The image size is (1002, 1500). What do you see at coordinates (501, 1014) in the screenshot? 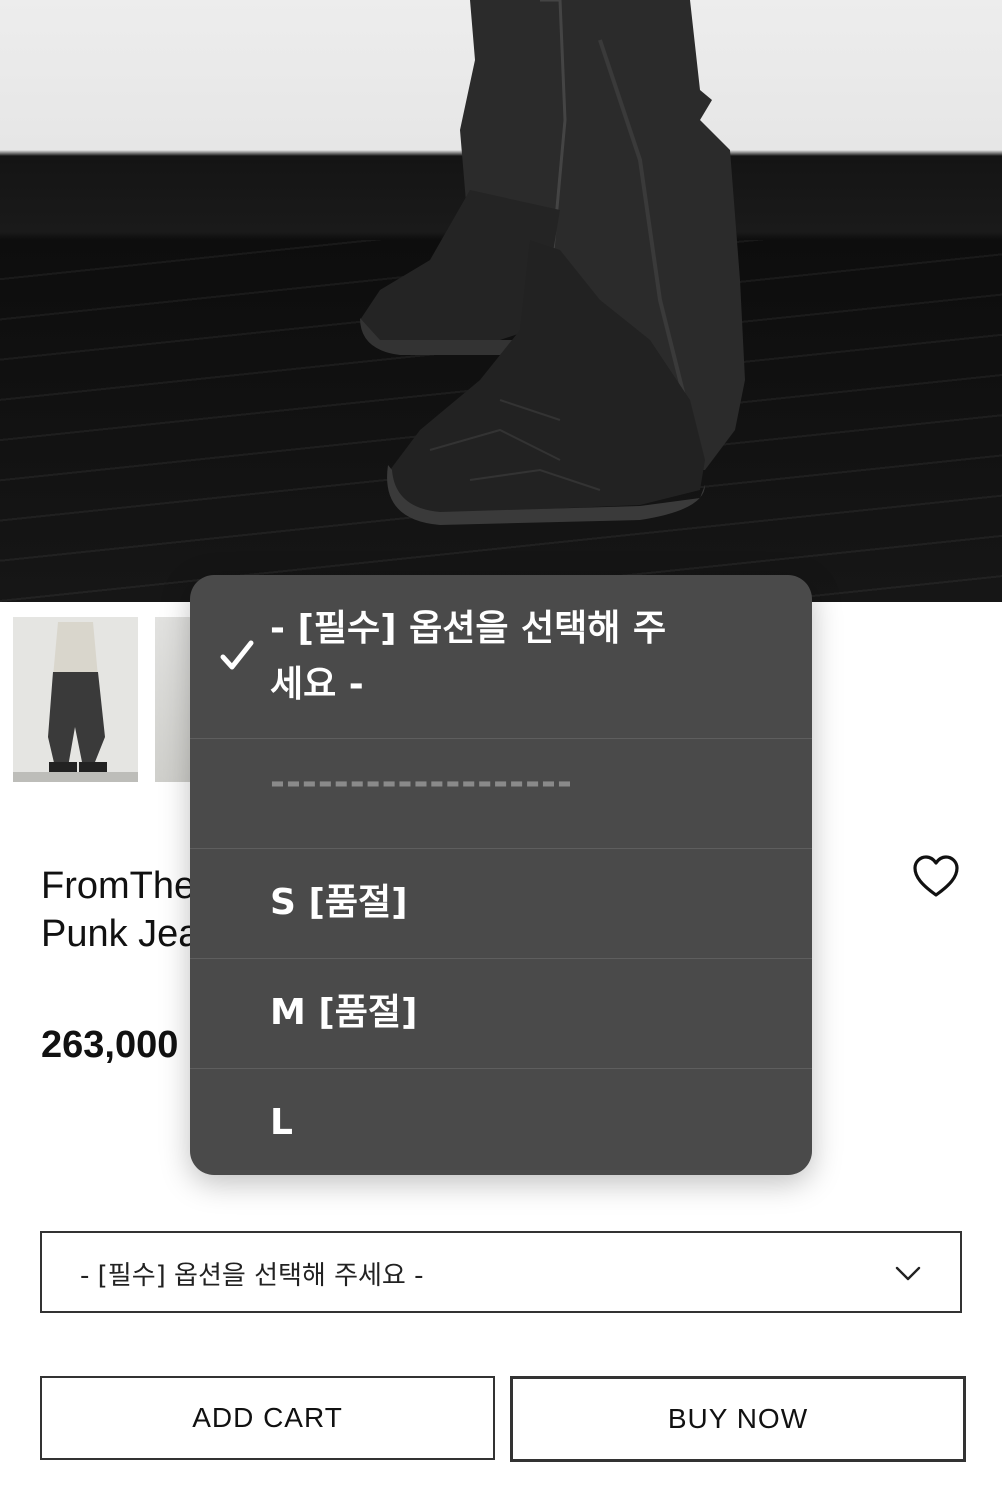
I see `dropdown-option-m: M [품절]` at bounding box center [501, 1014].